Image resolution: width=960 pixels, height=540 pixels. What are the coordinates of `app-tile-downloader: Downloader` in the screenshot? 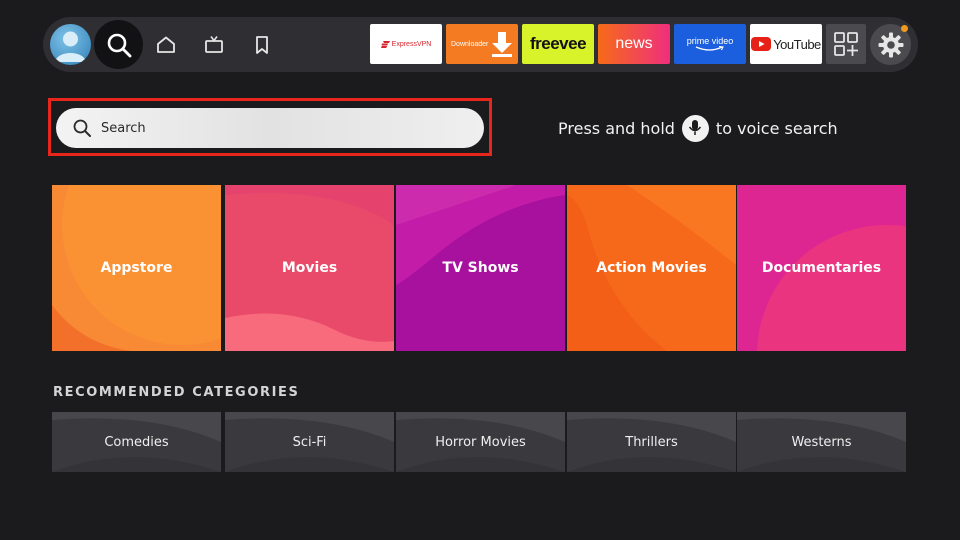 It's located at (482, 44).